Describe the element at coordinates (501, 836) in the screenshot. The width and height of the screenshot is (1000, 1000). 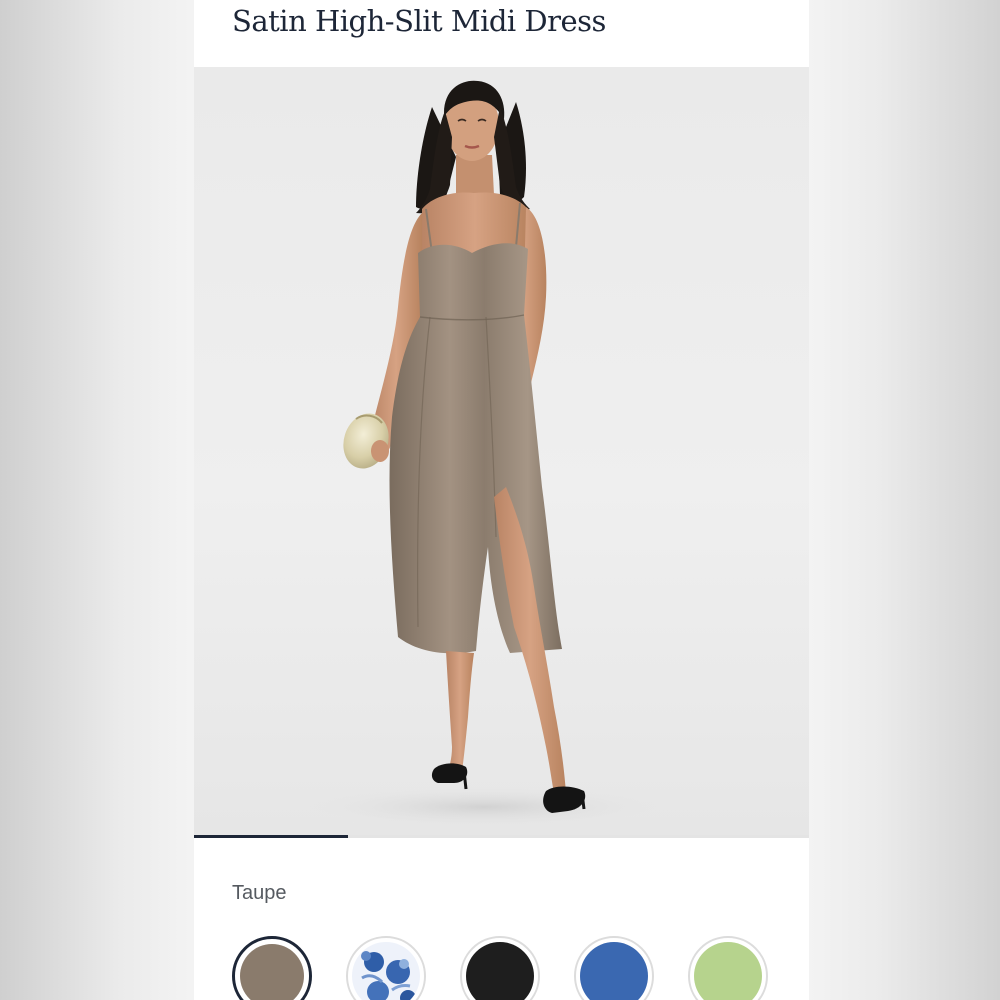
I see `gallery-progress` at that location.